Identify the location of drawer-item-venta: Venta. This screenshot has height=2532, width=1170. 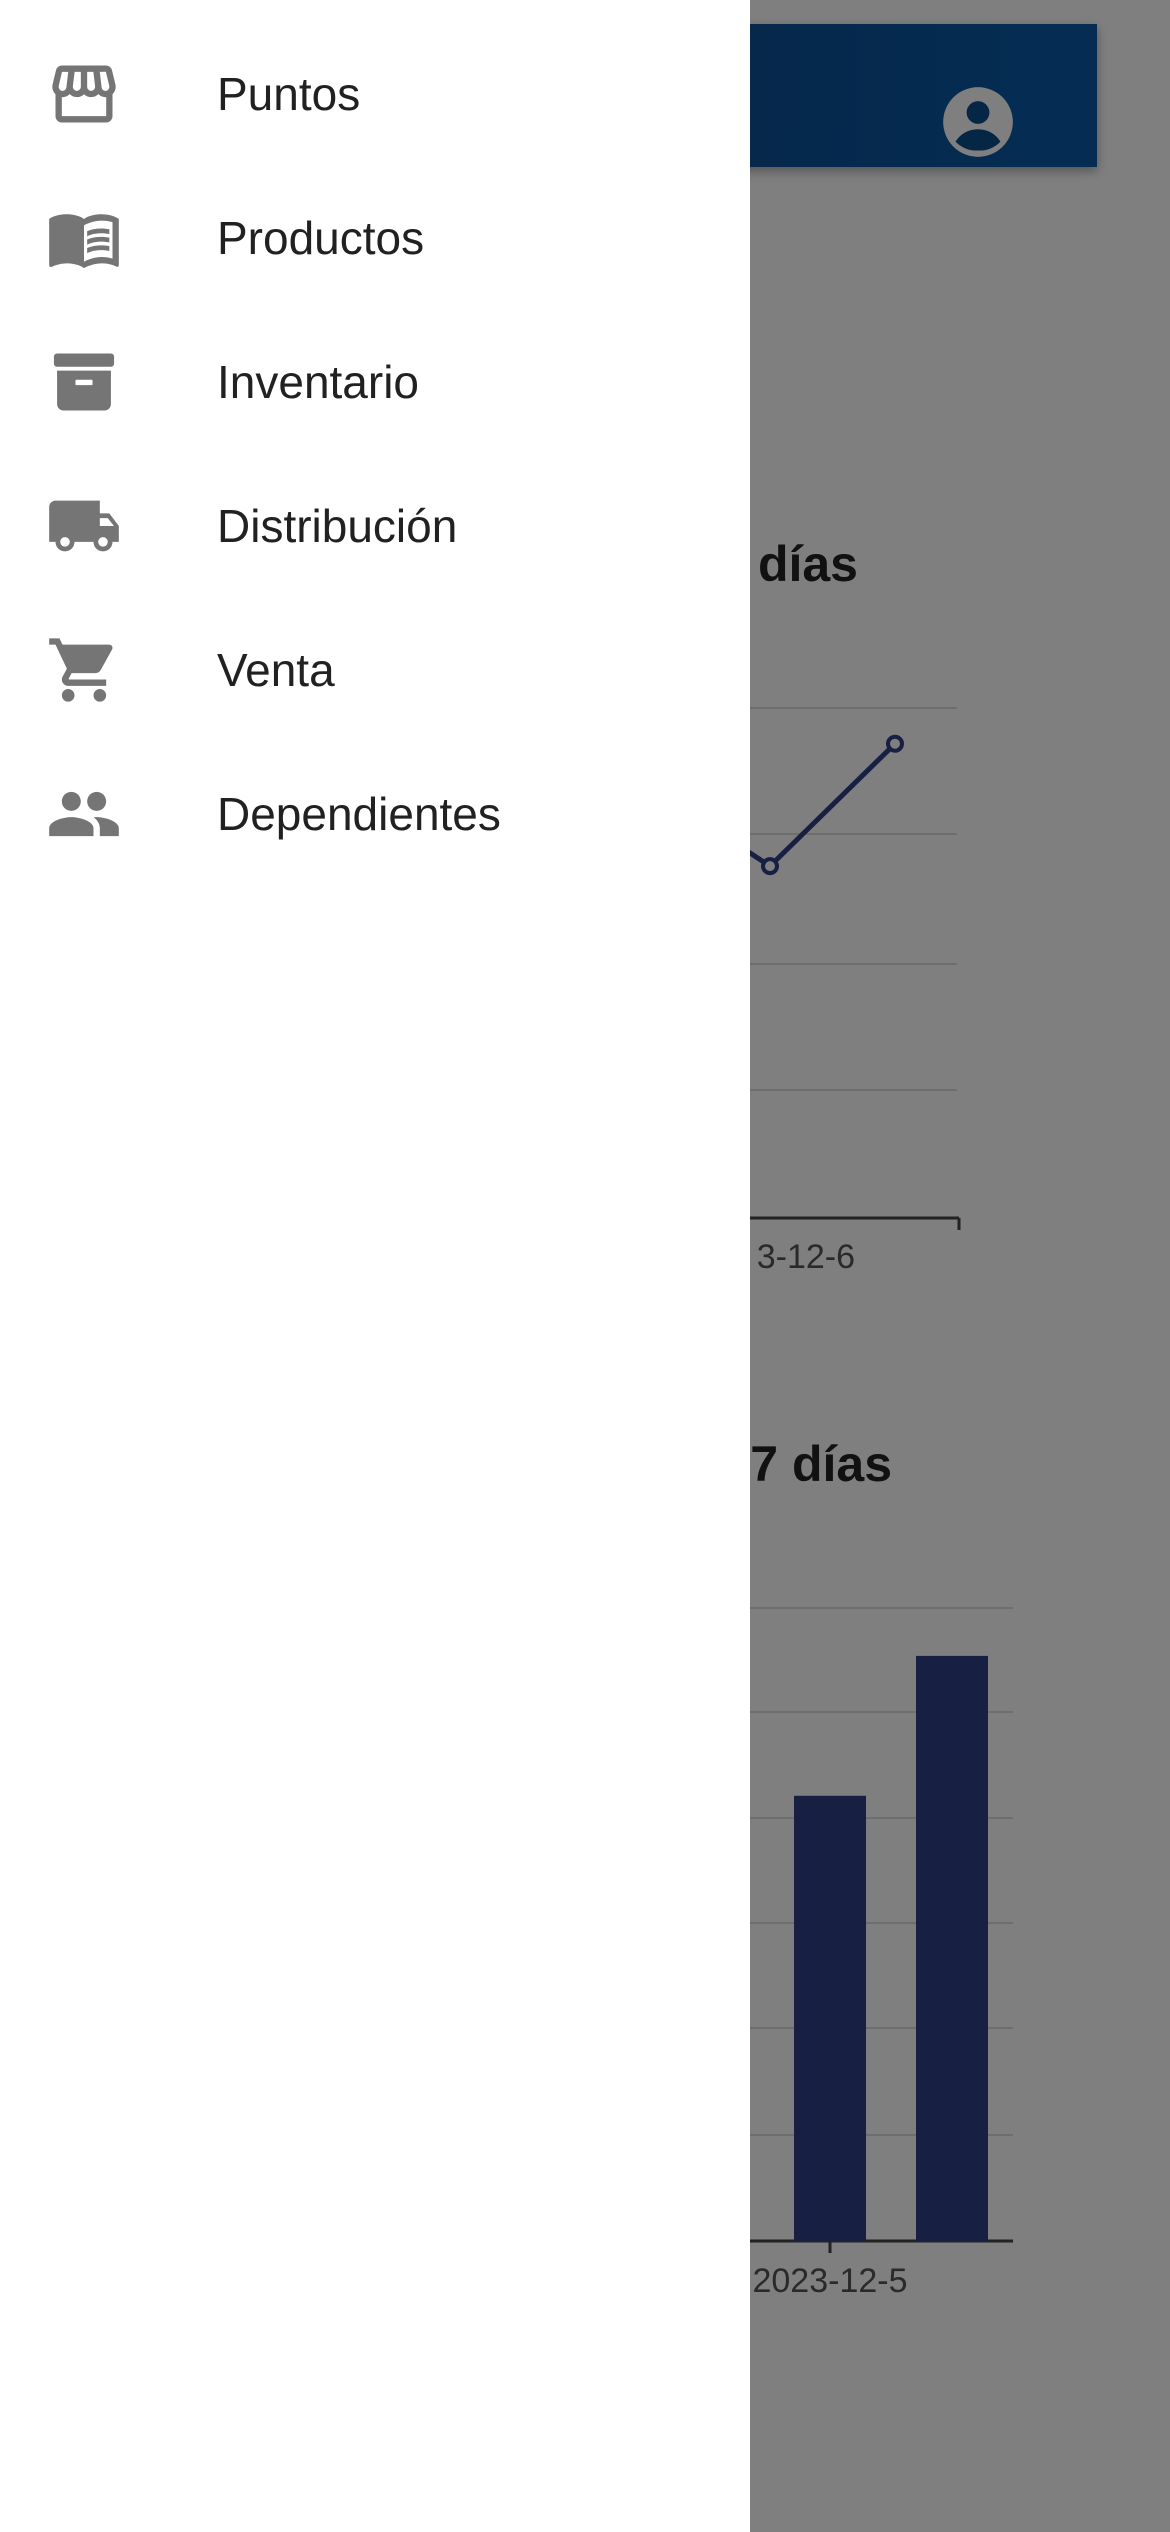
(375, 670).